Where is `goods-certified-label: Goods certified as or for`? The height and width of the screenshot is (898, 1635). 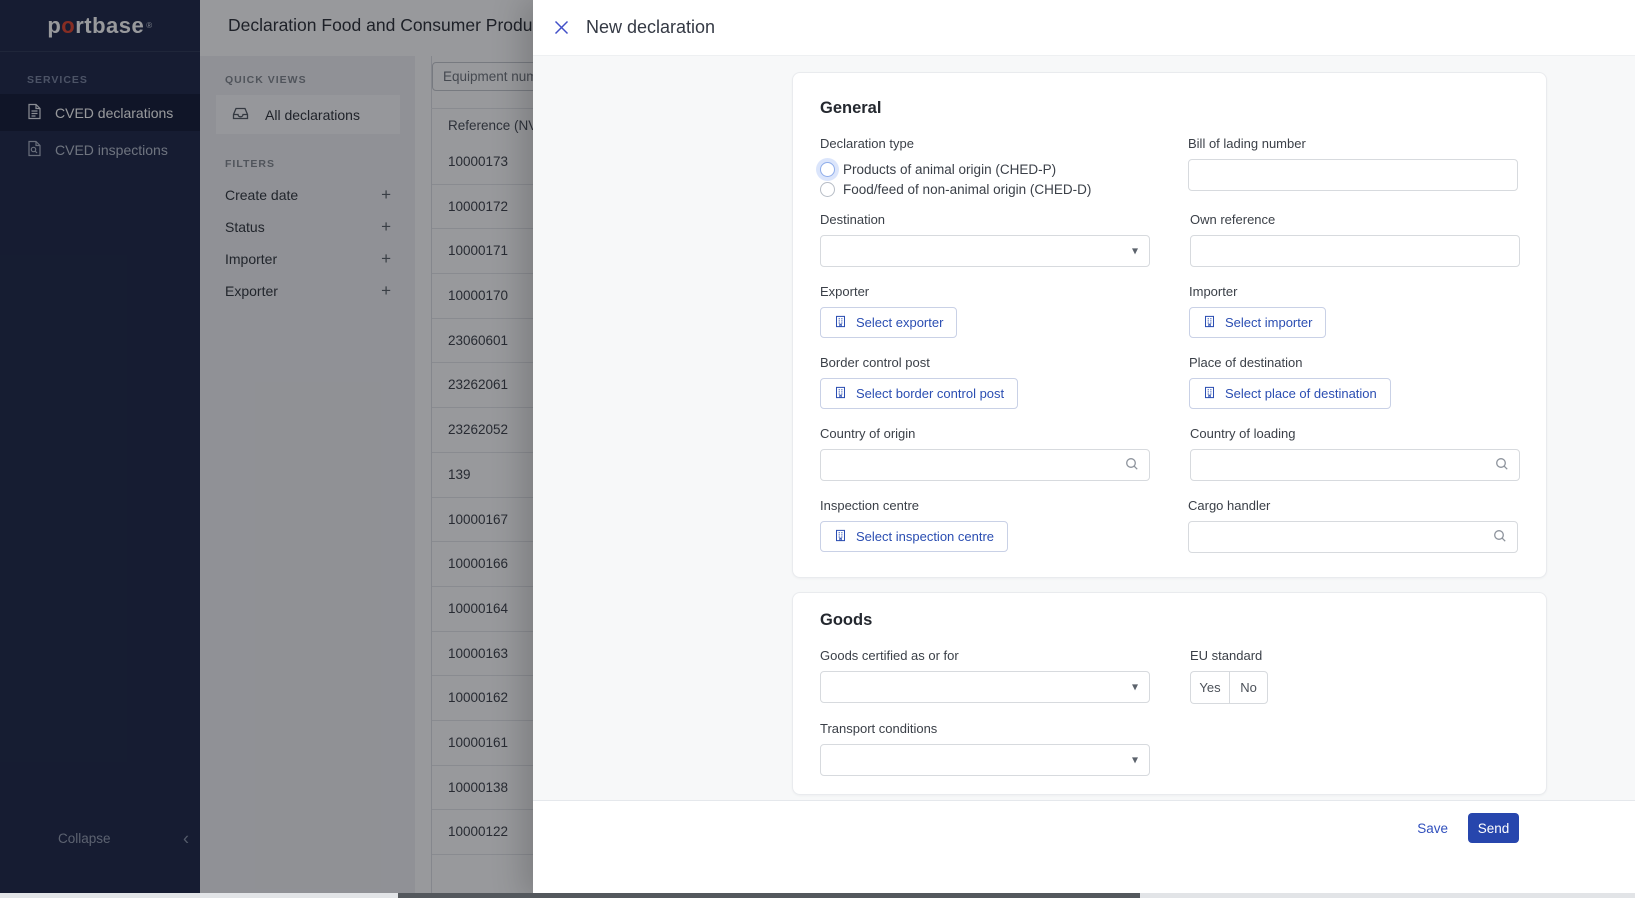
goods-certified-label: Goods certified as or for is located at coordinates (889, 655).